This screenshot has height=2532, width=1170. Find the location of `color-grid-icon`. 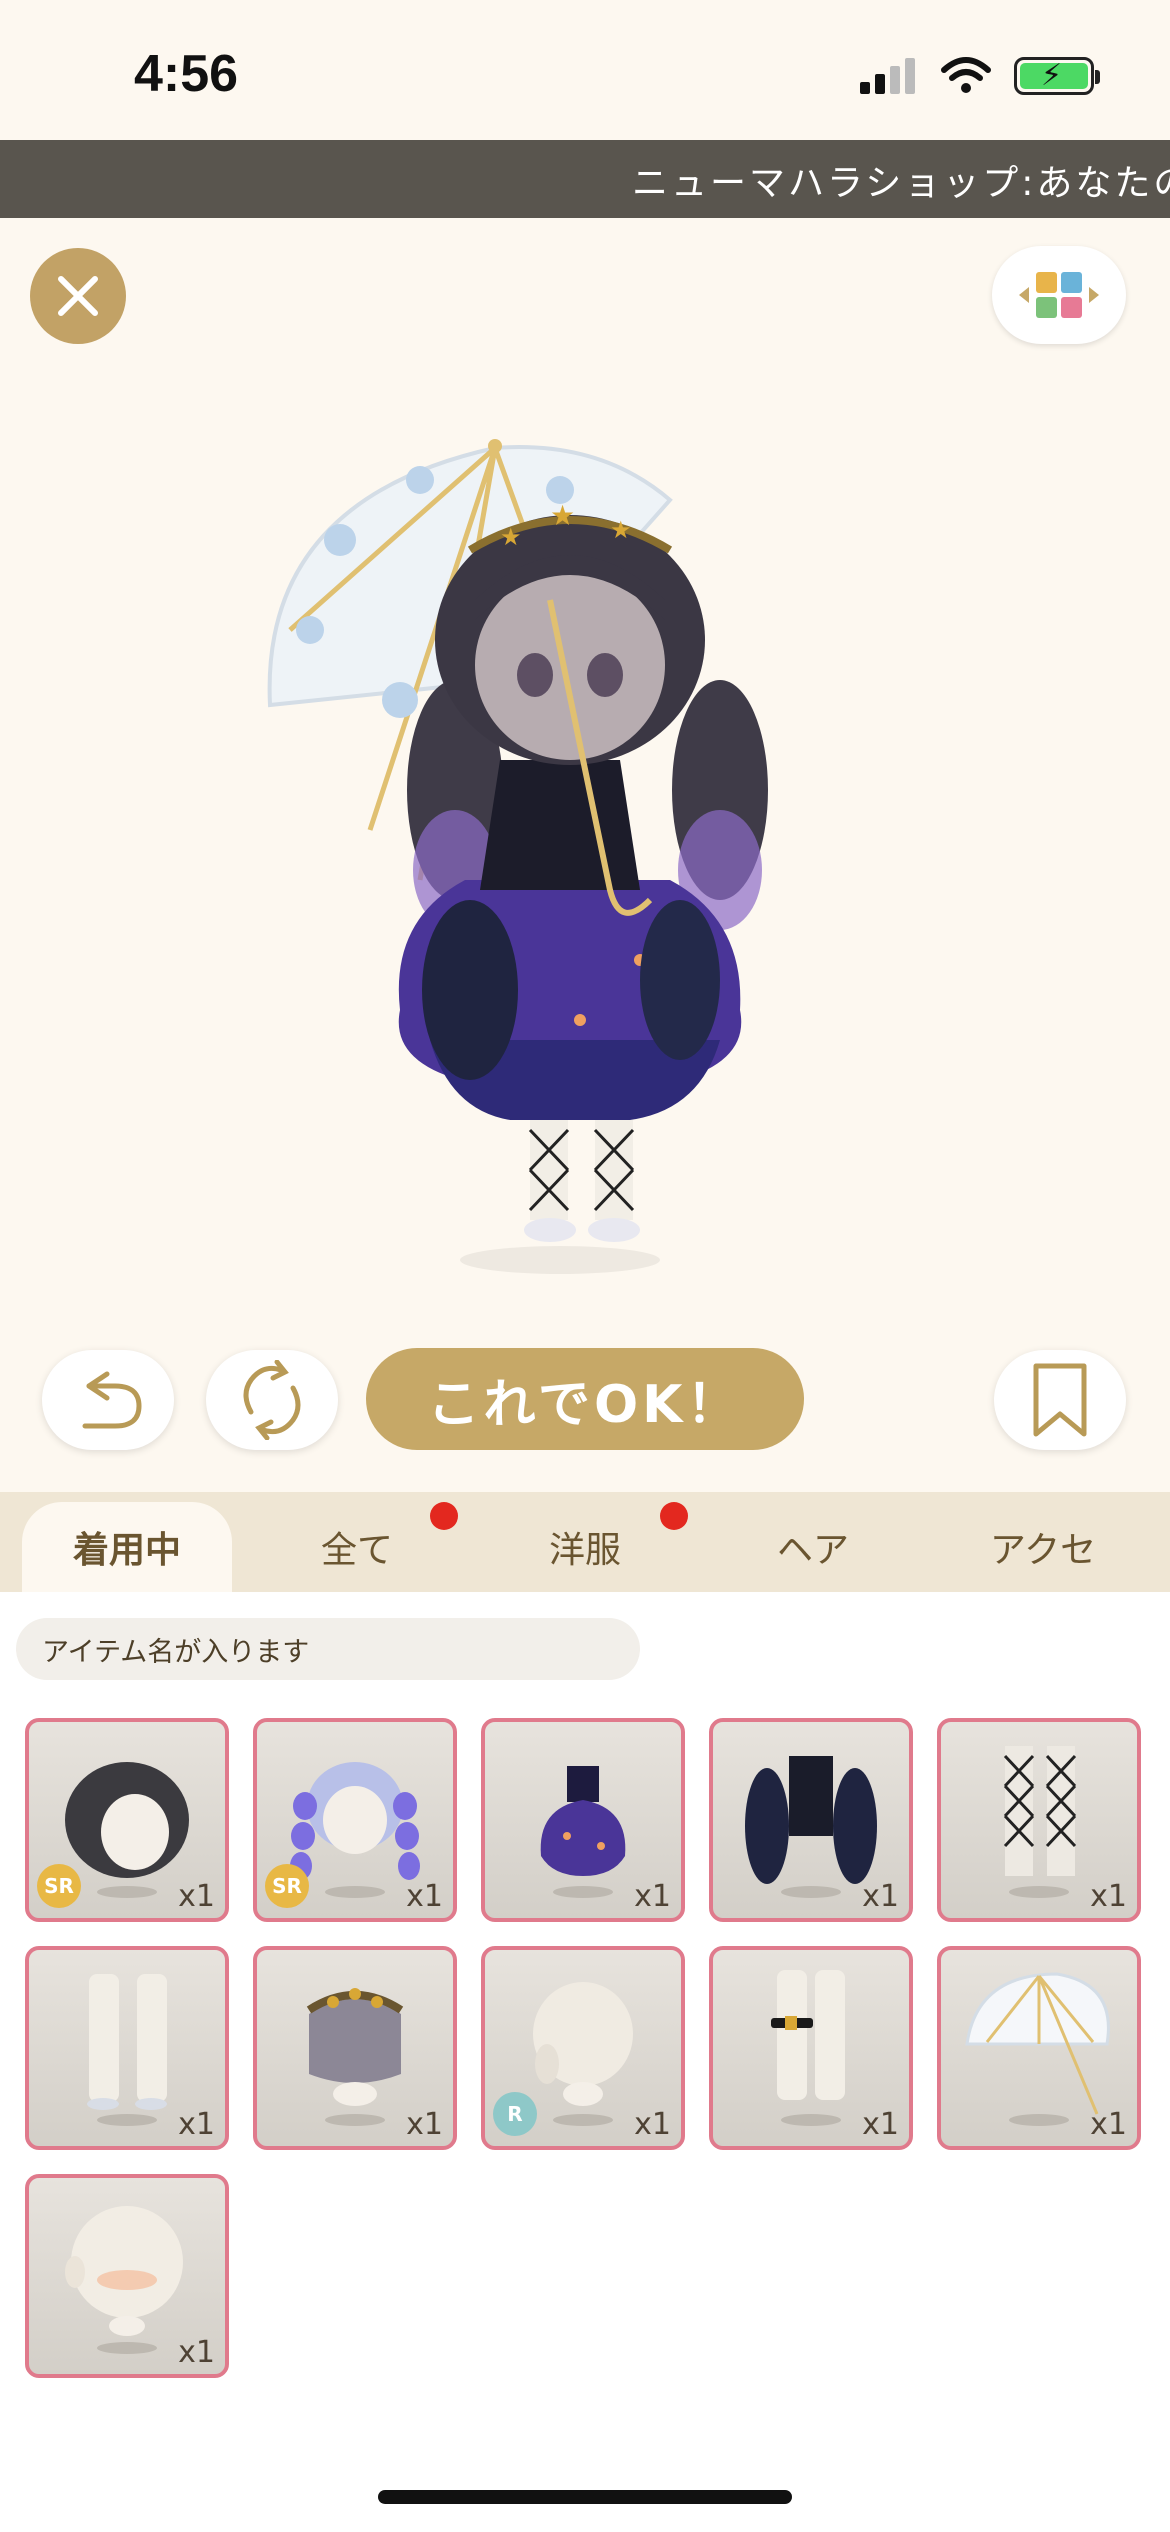

color-grid-icon is located at coordinates (1059, 295).